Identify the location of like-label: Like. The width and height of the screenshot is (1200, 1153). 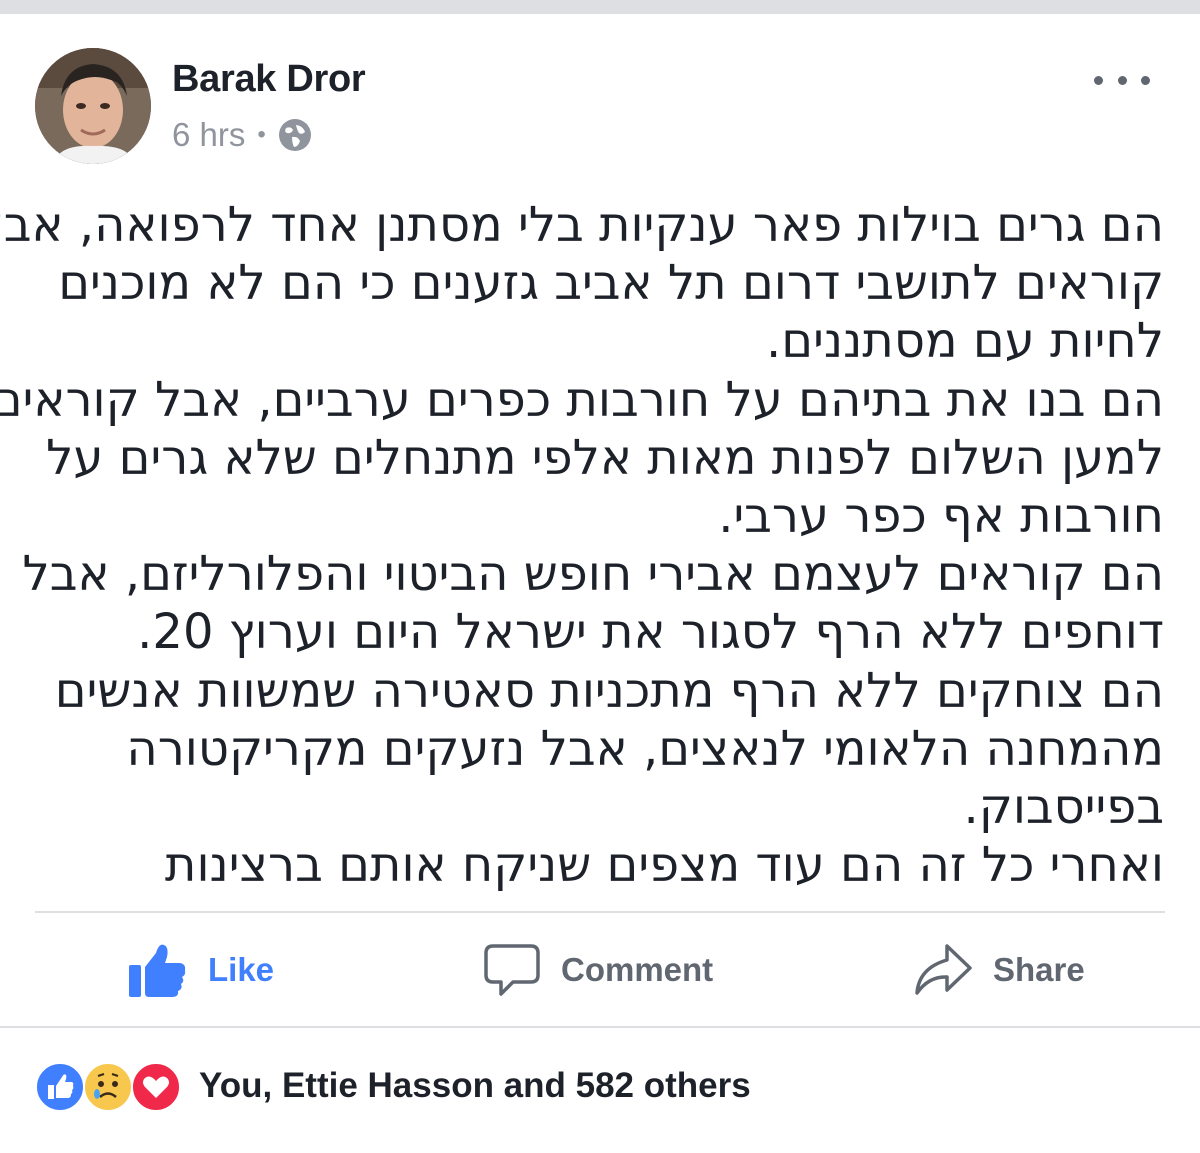
(241, 969).